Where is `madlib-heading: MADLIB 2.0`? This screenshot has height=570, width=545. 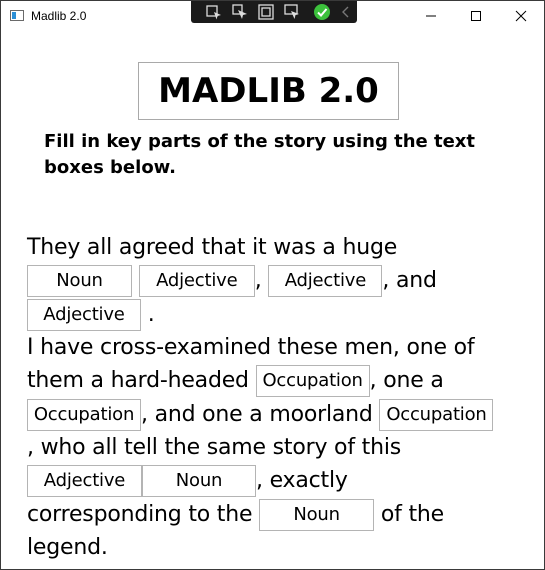
madlib-heading: MADLIB 2.0 is located at coordinates (268, 91).